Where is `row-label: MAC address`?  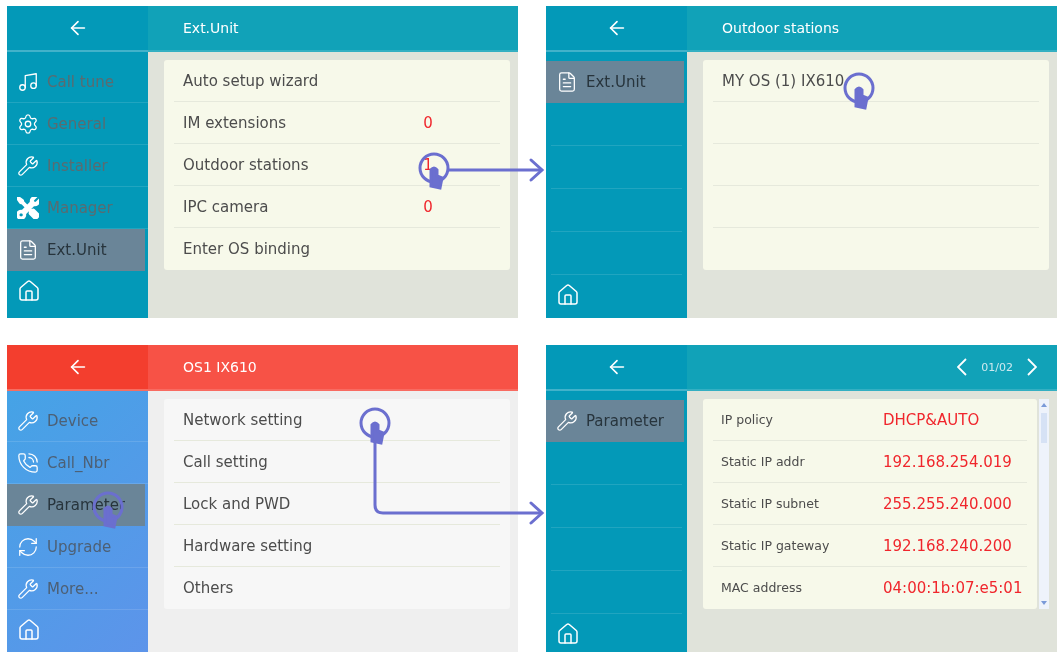 row-label: MAC address is located at coordinates (762, 587).